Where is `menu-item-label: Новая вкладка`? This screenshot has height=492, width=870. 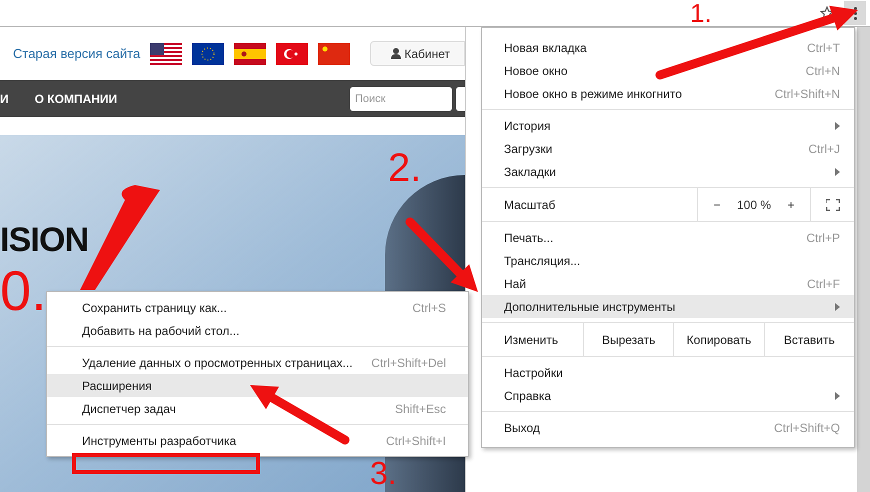
menu-item-label: Новая вкладка is located at coordinates (546, 48).